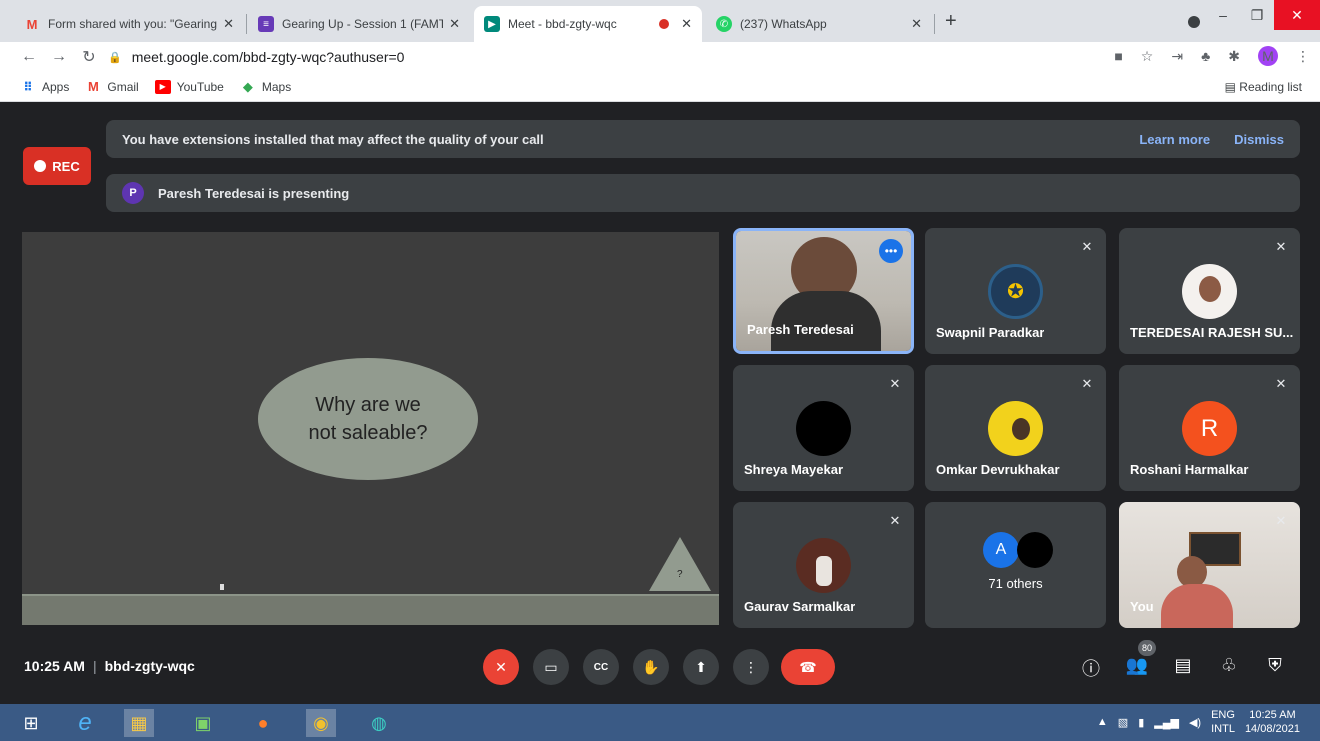  I want to click on profile-avatar: M, so click(1268, 56).